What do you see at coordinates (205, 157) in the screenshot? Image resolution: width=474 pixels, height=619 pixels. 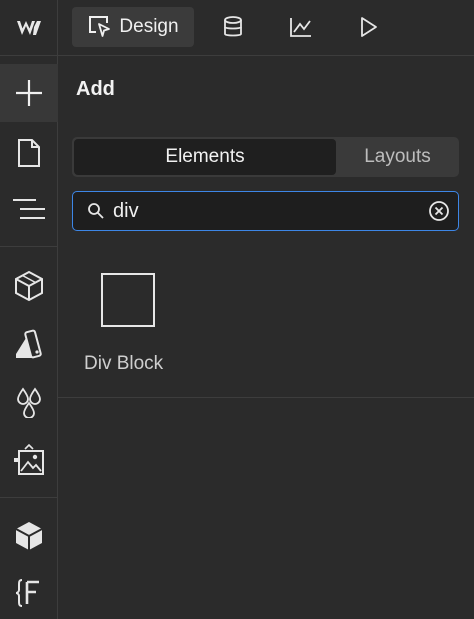 I see `segment-elements: Elements` at bounding box center [205, 157].